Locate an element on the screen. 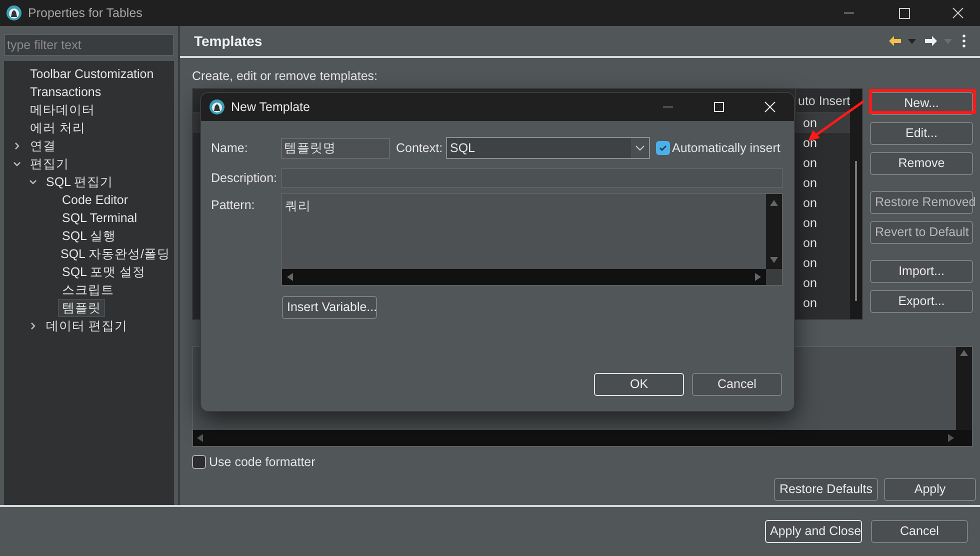 The image size is (980, 556). dialog-title: New Template is located at coordinates (270, 107).